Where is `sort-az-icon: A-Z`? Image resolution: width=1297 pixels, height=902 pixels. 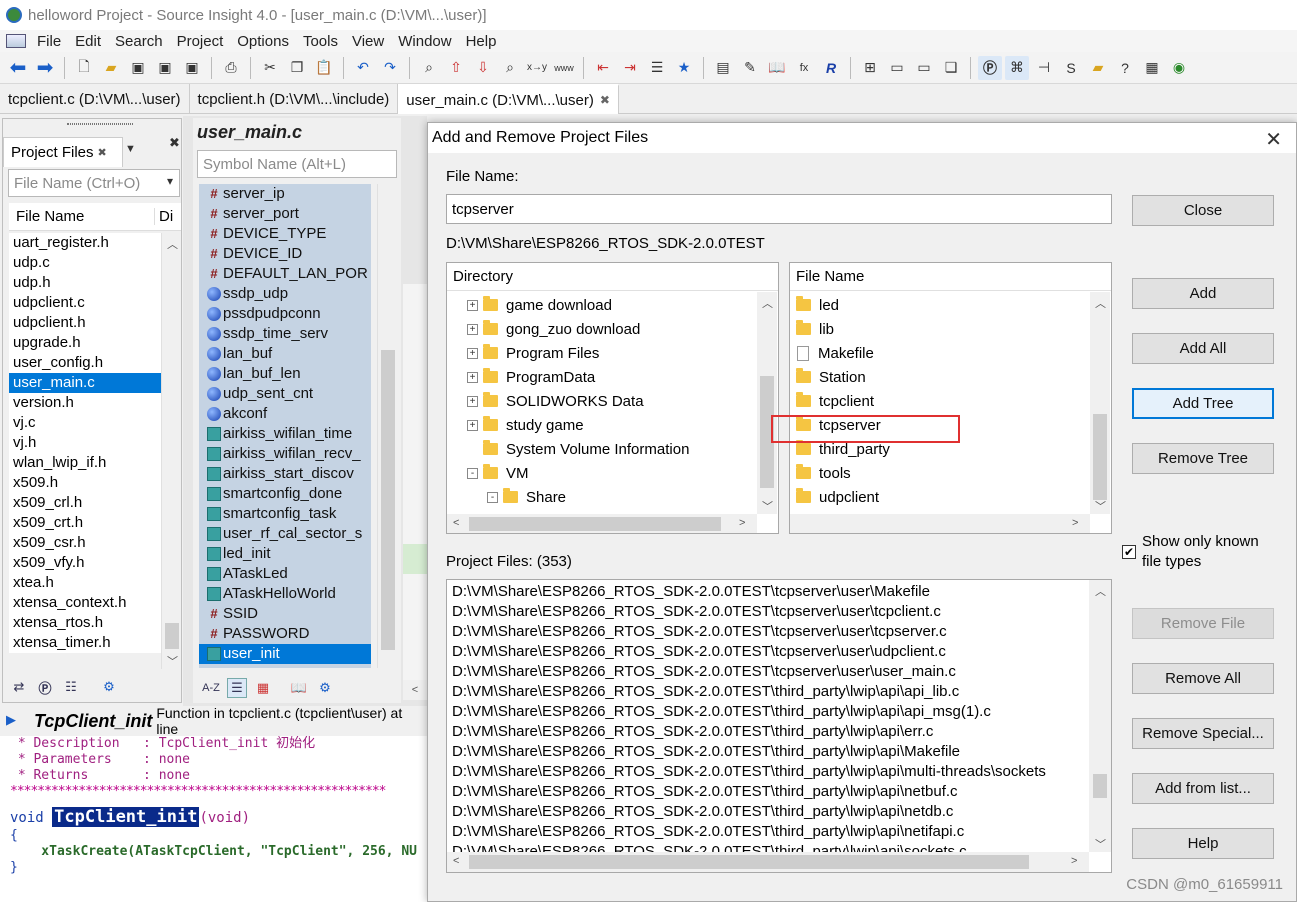
sort-az-icon: A-Z is located at coordinates (211, 688).